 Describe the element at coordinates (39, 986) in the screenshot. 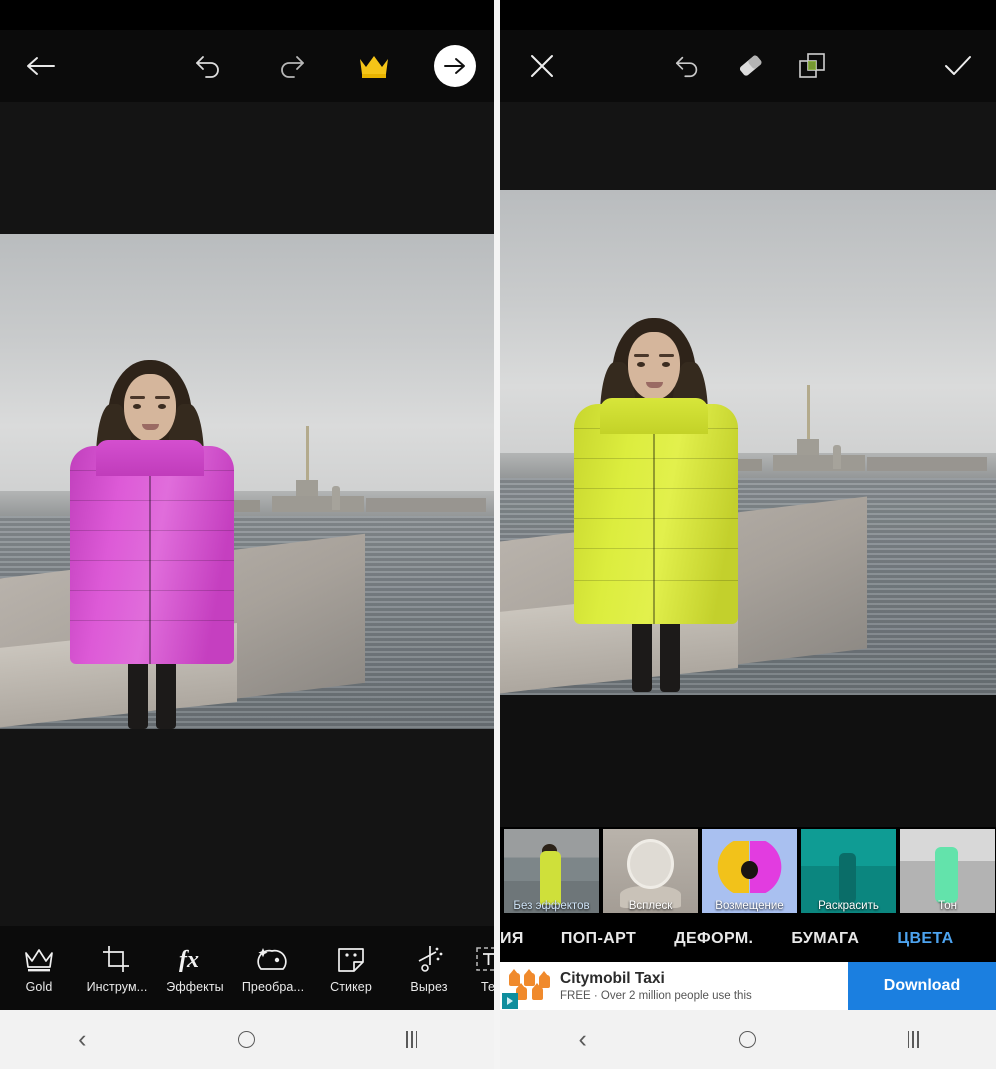

I see `tool-label: Gold` at that location.